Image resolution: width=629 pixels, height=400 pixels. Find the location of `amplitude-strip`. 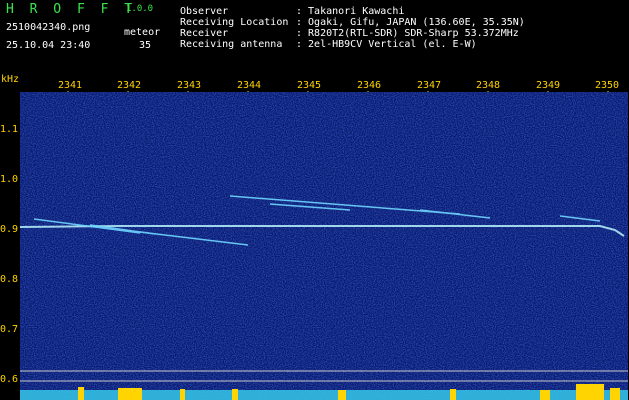

amplitude-strip is located at coordinates (324, 395).